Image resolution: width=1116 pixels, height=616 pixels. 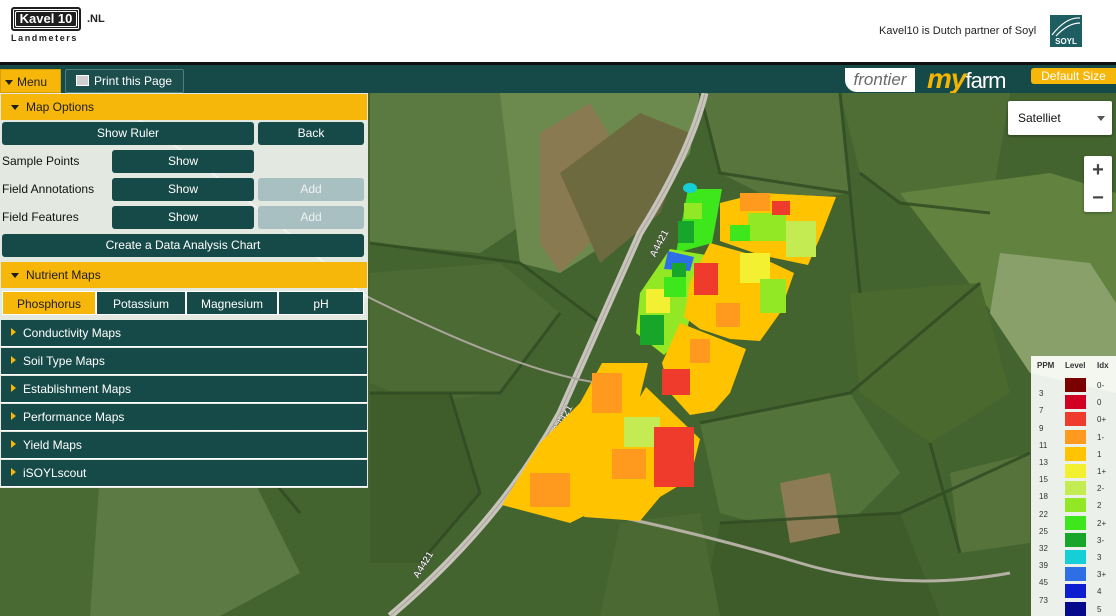 I want to click on legend-ppm: 25, so click(x=1043, y=531).